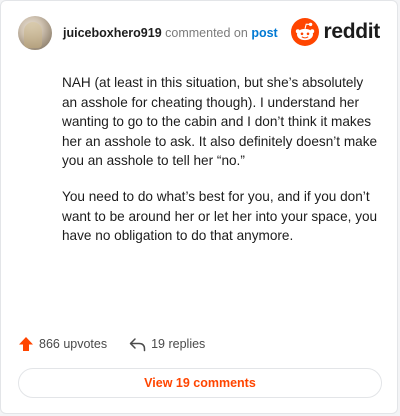 Image resolution: width=400 pixels, height=416 pixels. I want to click on action-text: commented on, so click(206, 33).